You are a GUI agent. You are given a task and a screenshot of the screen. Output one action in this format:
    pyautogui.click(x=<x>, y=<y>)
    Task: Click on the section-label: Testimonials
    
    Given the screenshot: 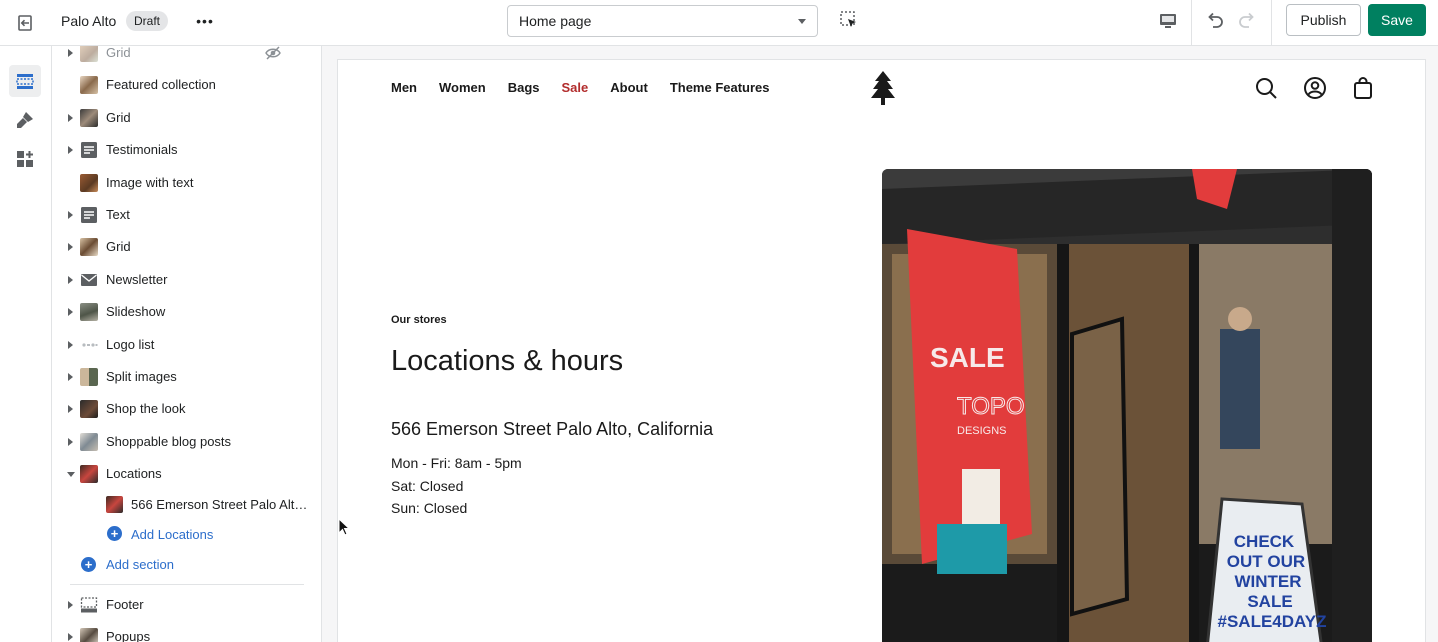 What is the action you would take?
    pyautogui.click(x=142, y=149)
    